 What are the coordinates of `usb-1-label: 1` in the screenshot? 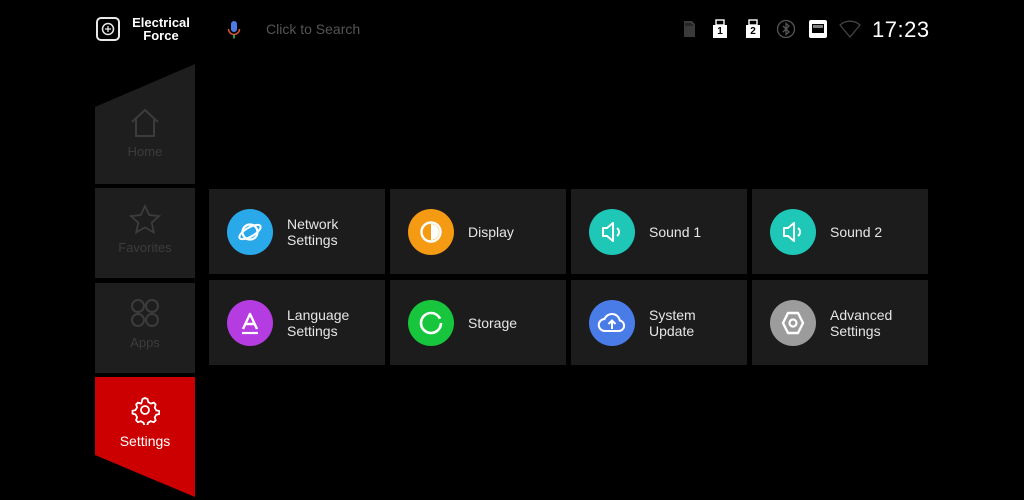 It's located at (720, 31).